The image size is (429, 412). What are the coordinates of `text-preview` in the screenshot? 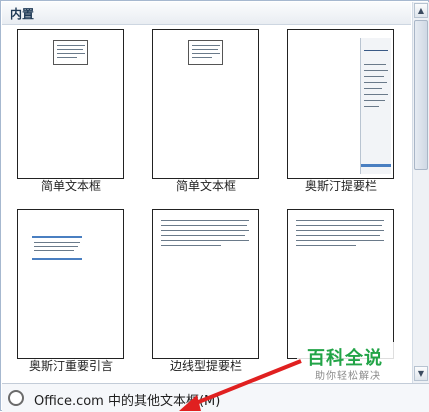 It's located at (341, 238).